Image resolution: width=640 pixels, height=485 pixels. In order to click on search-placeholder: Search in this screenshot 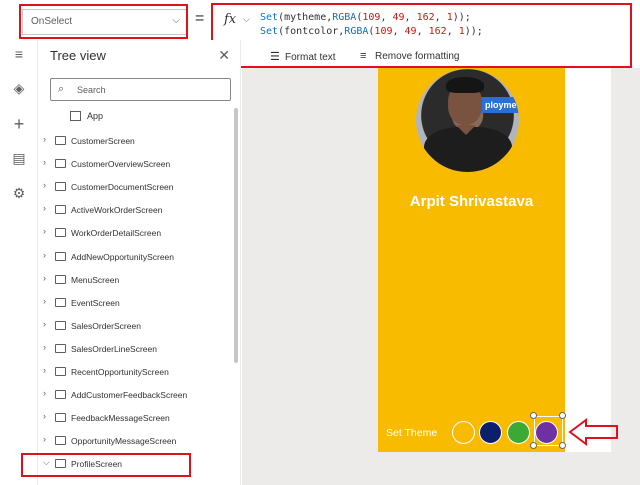, I will do `click(91, 90)`.